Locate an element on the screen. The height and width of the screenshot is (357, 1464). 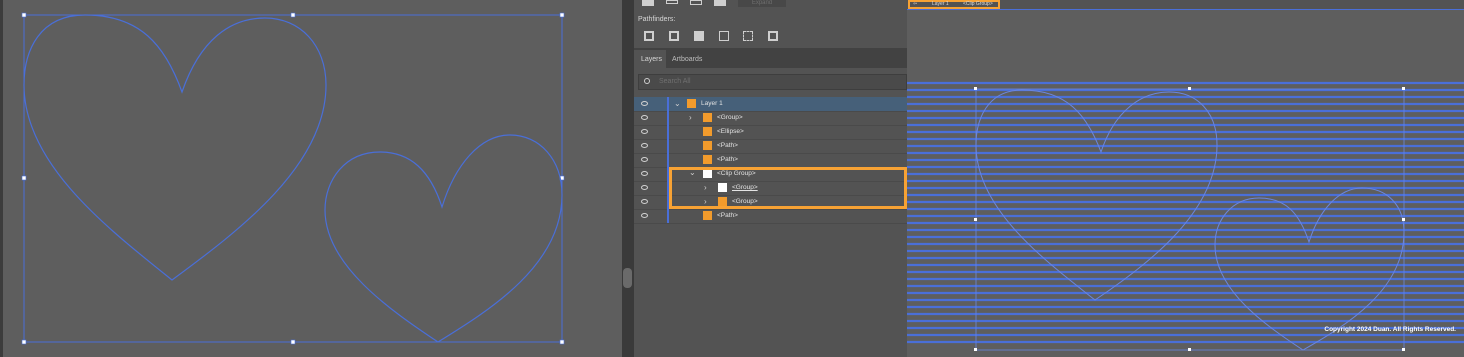
tab-layers: Layers is located at coordinates (651, 59).